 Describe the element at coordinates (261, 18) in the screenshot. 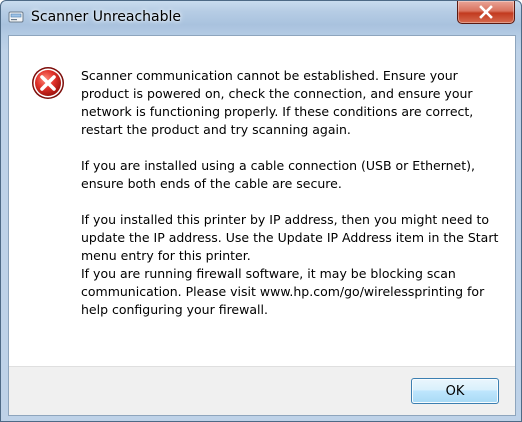

I see `title-bar: Scanner Unreachable` at that location.